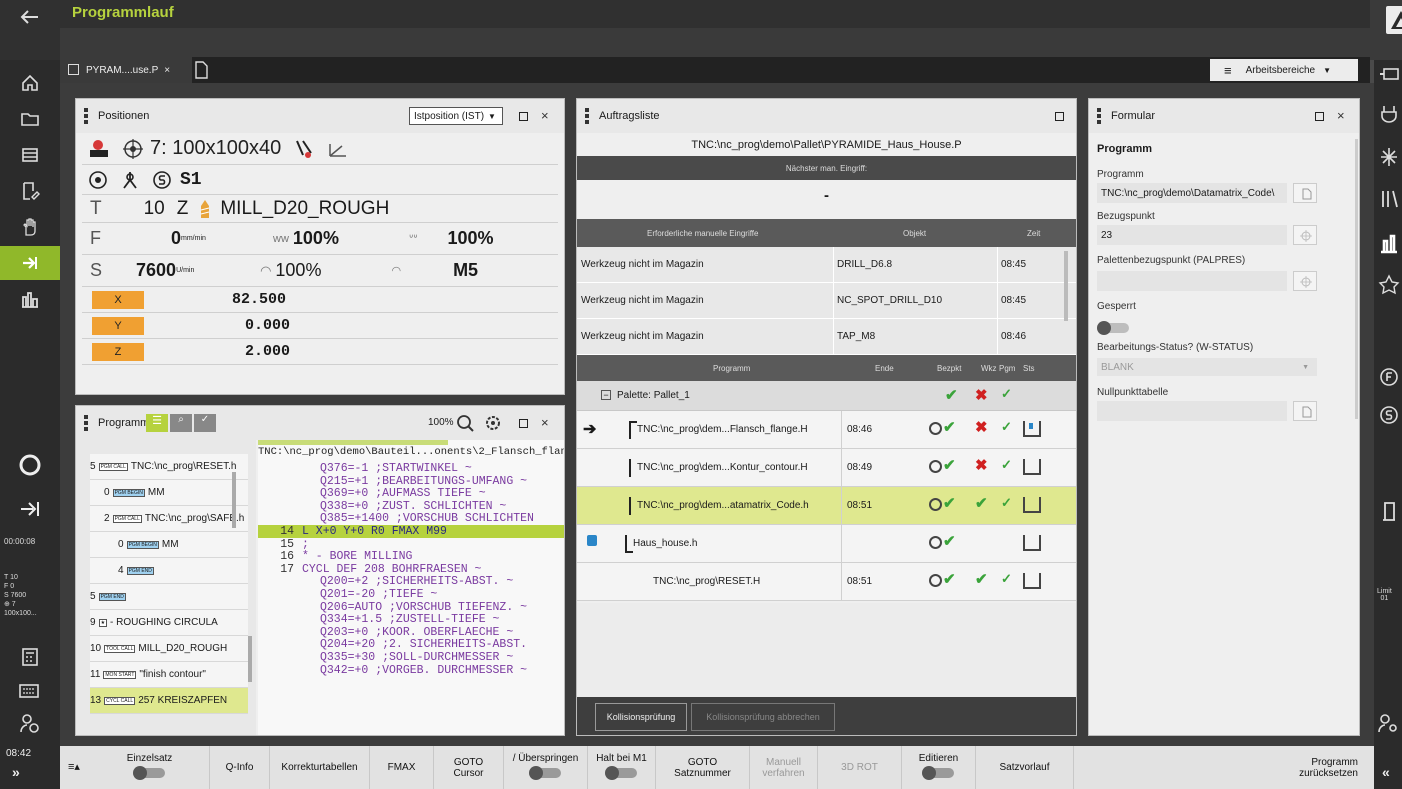  Describe the element at coordinates (763, 717) in the screenshot. I see `abort-collision-button: Kollisionsprüfung abbrechen` at that location.